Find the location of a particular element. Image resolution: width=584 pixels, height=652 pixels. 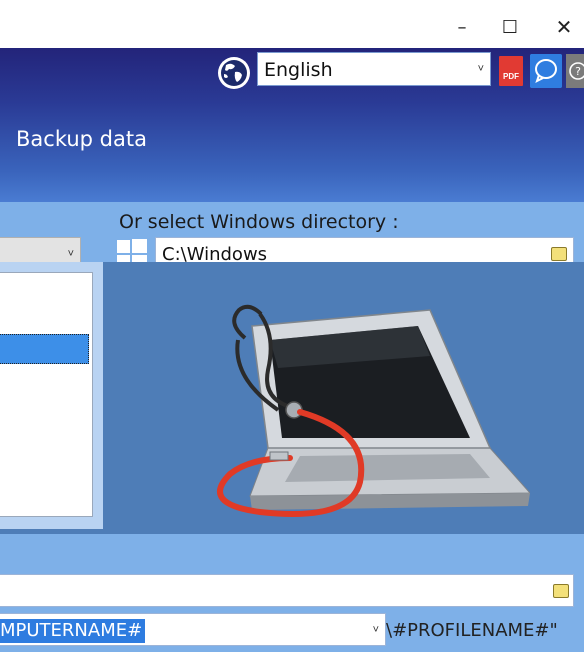

language-select: English ˅ is located at coordinates (374, 69).